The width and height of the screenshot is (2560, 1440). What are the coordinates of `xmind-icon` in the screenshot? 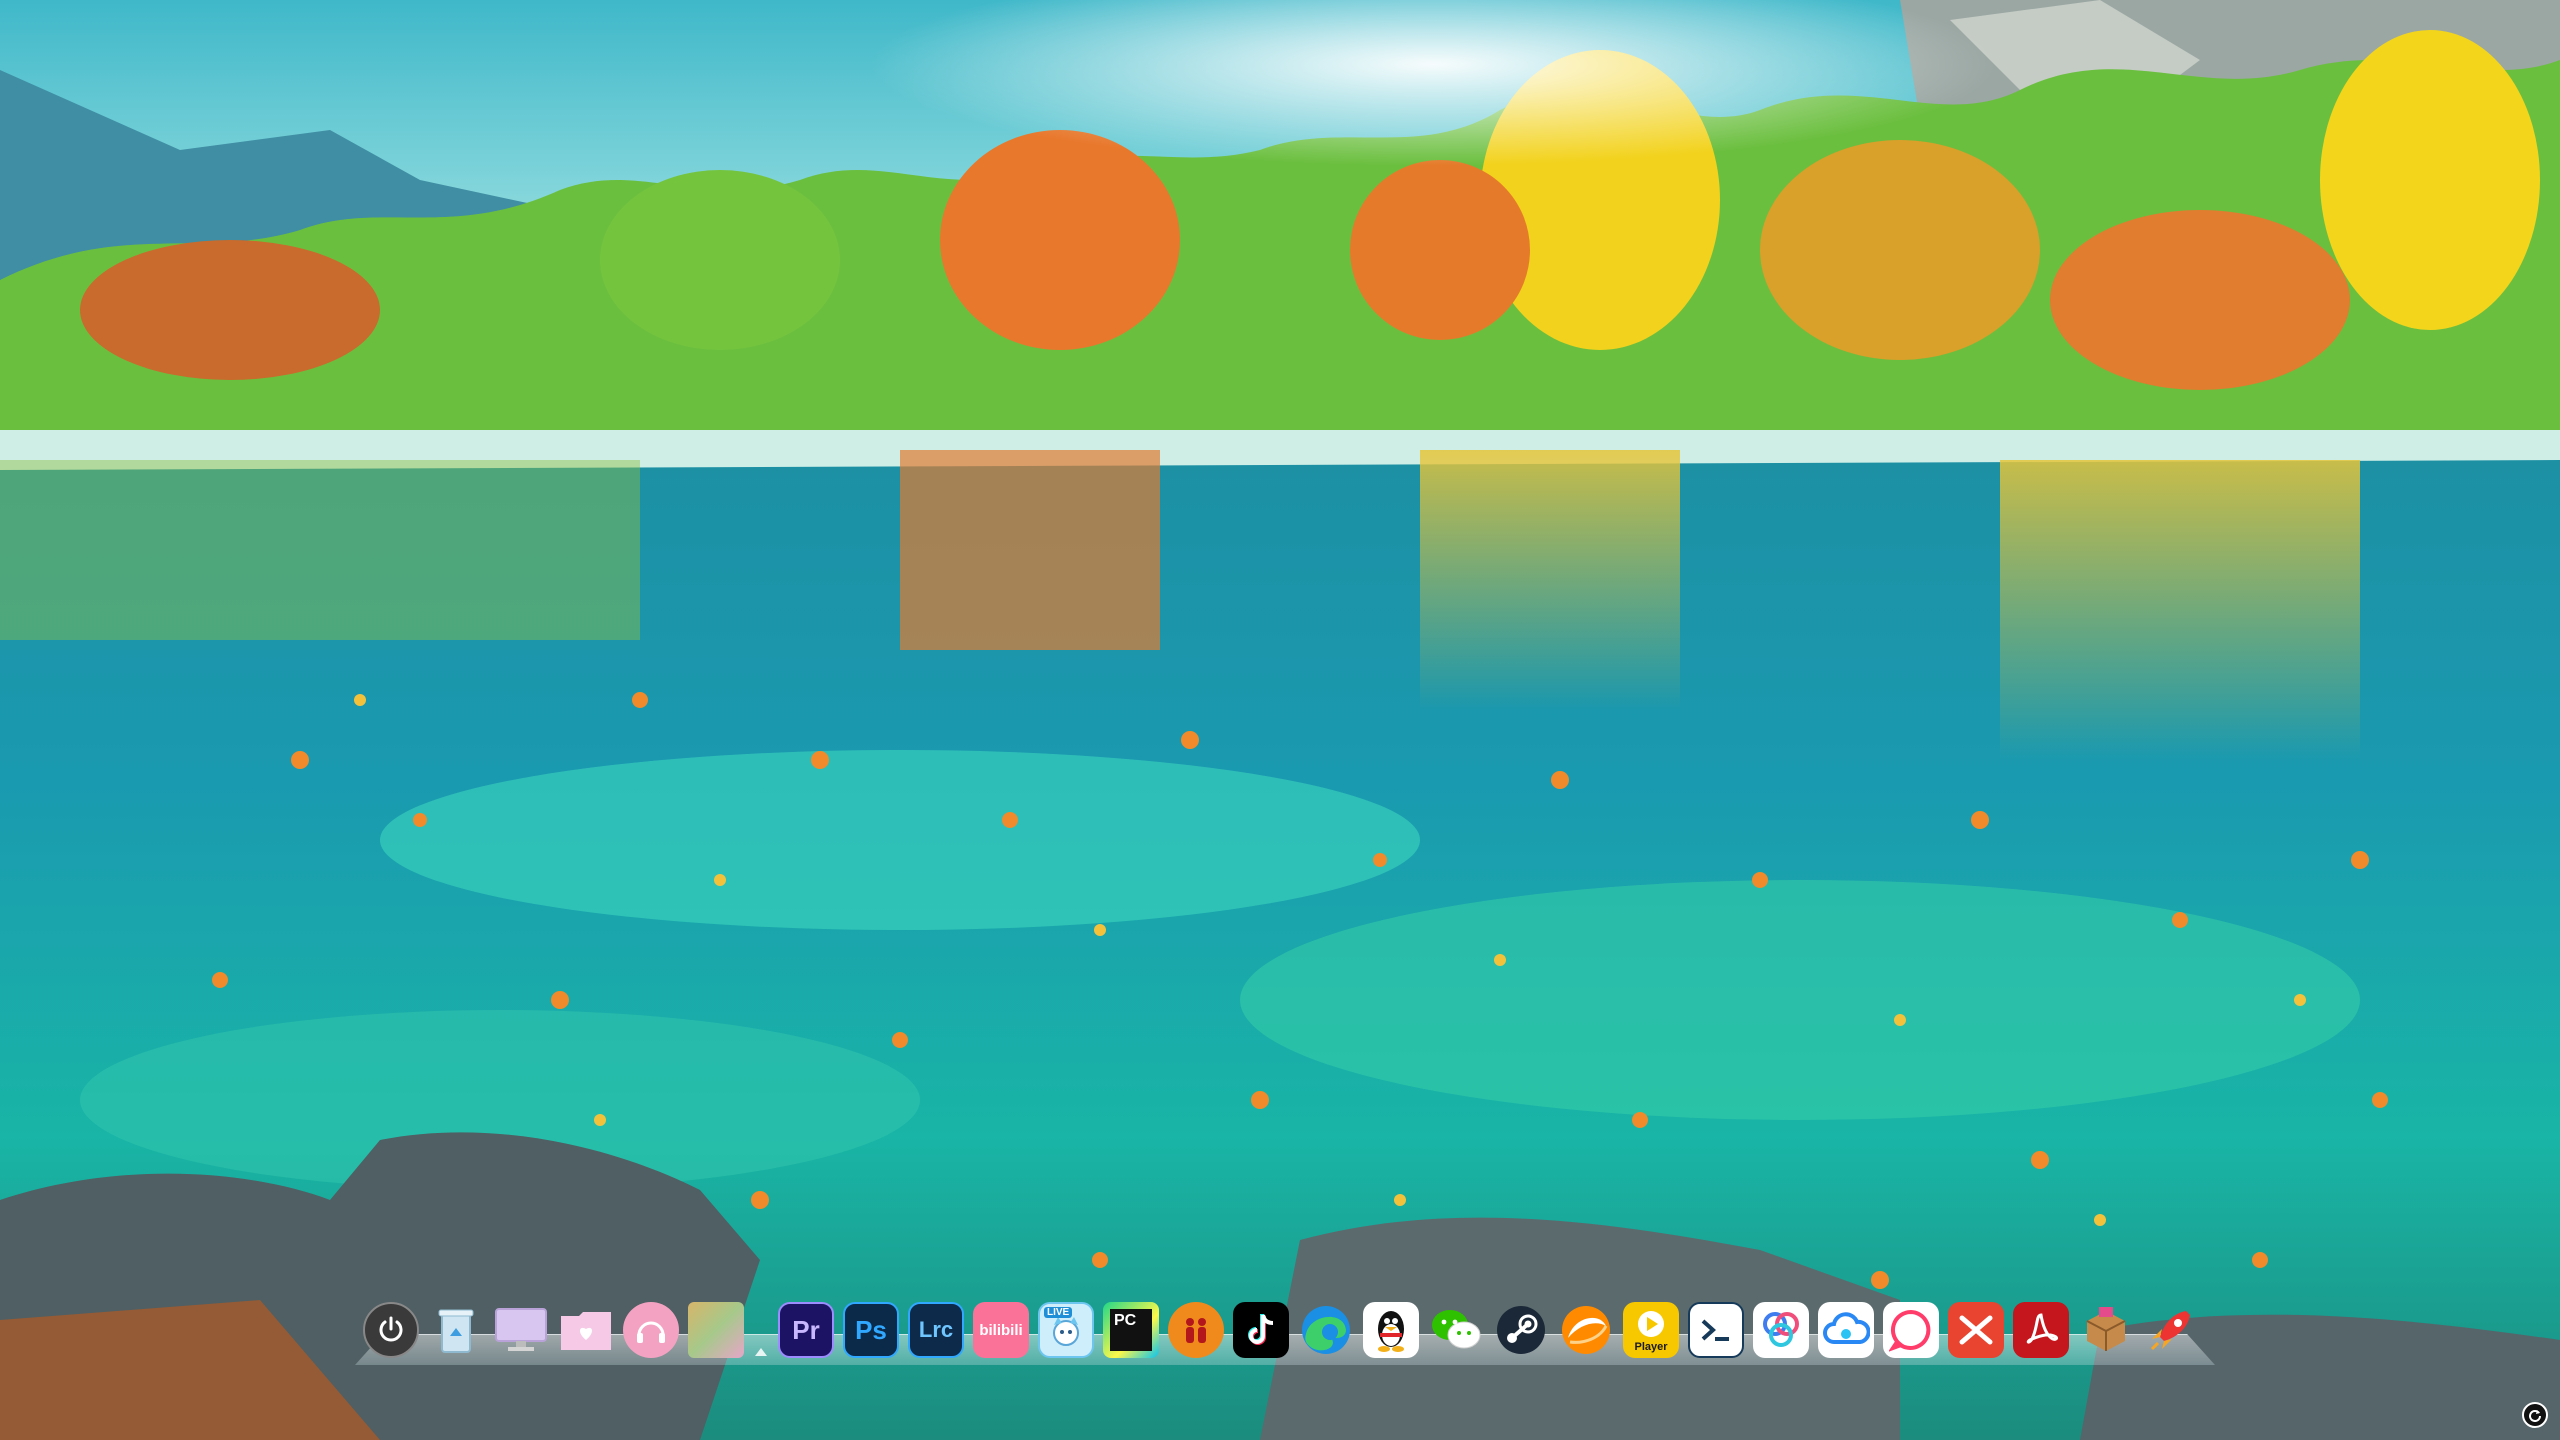 It's located at (1976, 1330).